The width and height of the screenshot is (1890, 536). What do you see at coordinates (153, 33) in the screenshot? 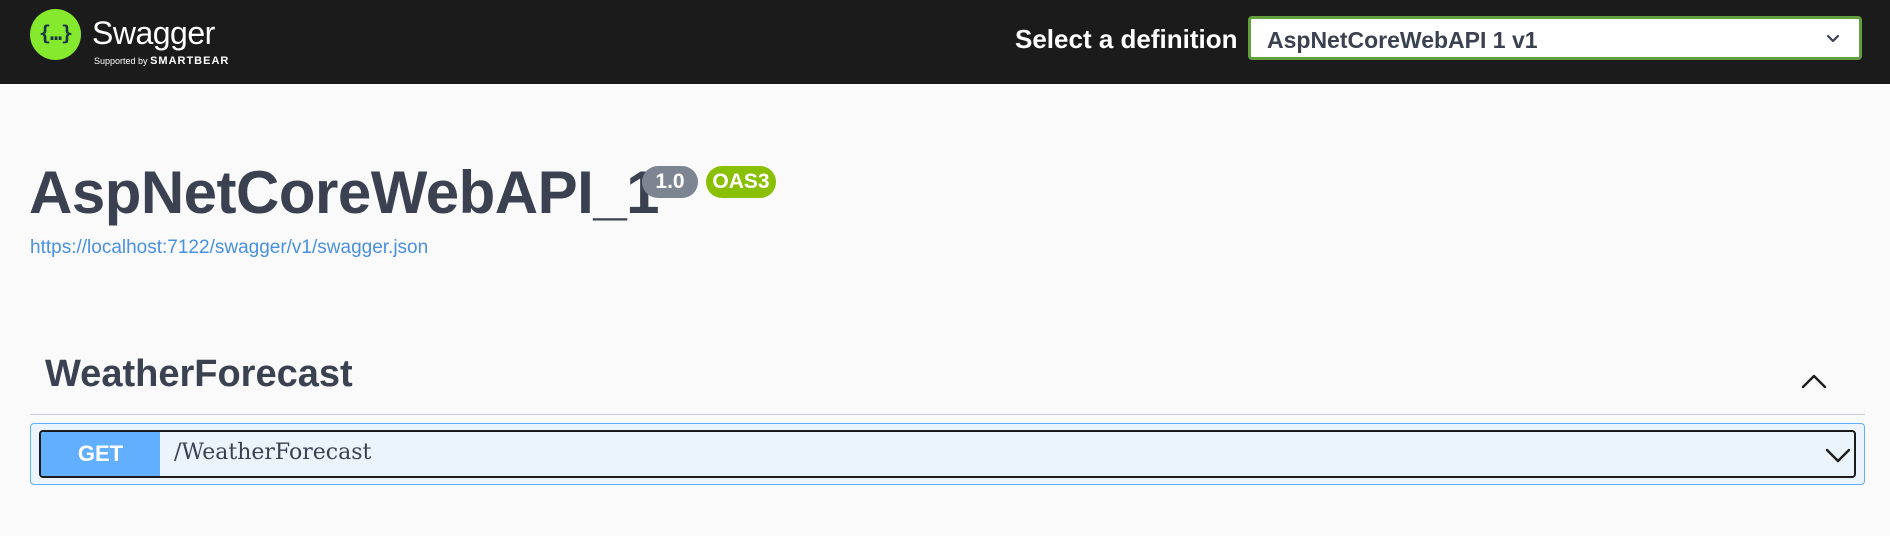
I see `brand-name: Swagger` at bounding box center [153, 33].